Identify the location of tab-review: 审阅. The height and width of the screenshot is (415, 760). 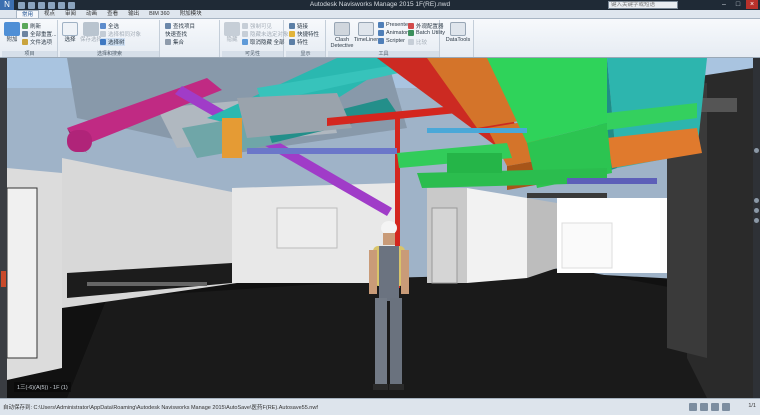
(70, 14).